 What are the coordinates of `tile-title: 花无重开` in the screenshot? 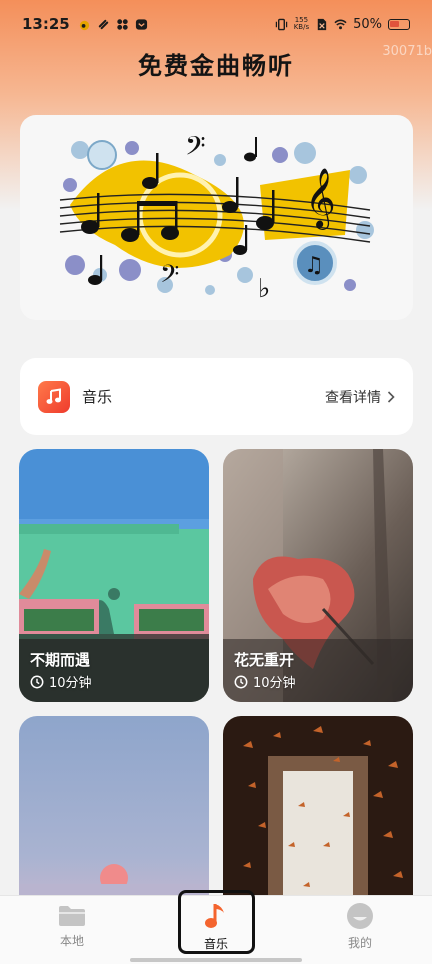 It's located at (264, 660).